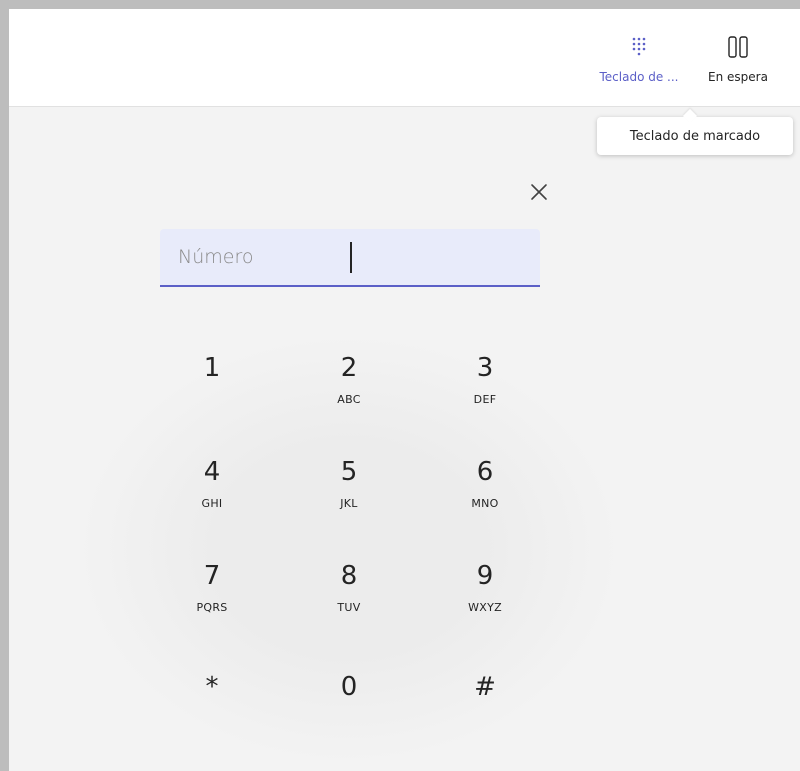 This screenshot has height=771, width=800. I want to click on phone-number-field, so click(350, 258).